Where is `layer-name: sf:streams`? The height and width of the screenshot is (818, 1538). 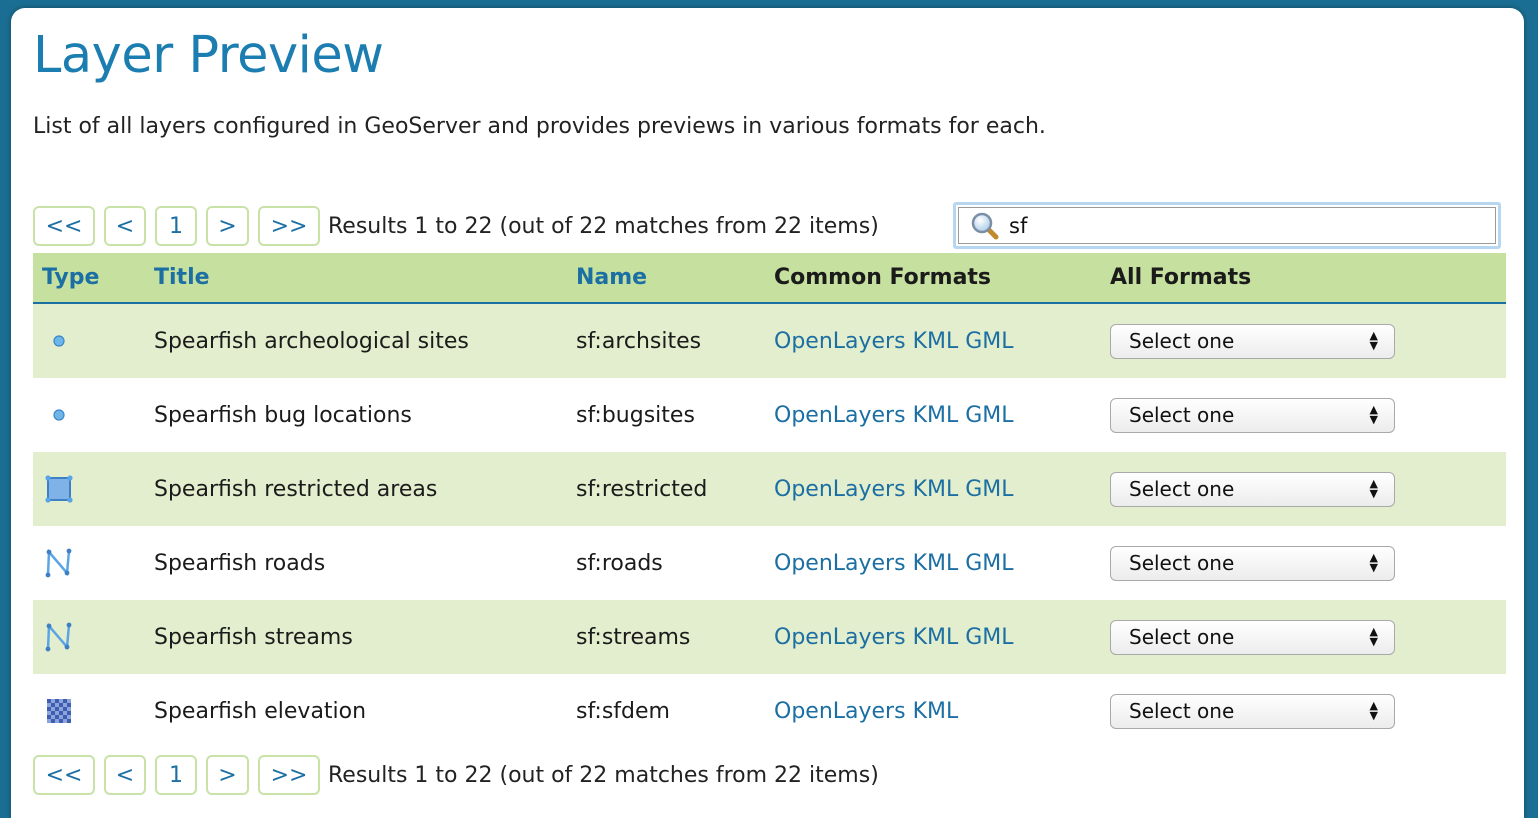
layer-name: sf:streams is located at coordinates (633, 637).